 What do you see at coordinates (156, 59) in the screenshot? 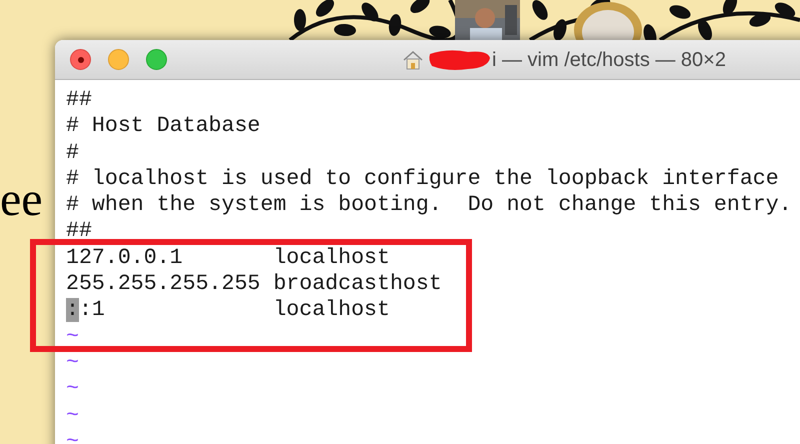
I see `zoom-button` at bounding box center [156, 59].